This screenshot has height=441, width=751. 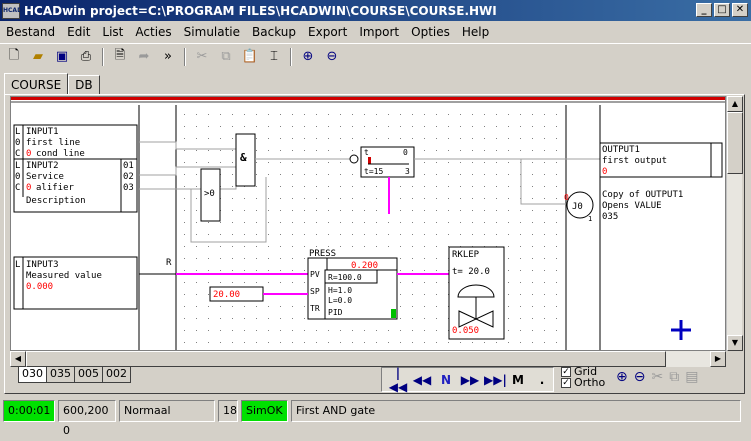 I want to click on menu-opties: Opties, so click(x=430, y=32).